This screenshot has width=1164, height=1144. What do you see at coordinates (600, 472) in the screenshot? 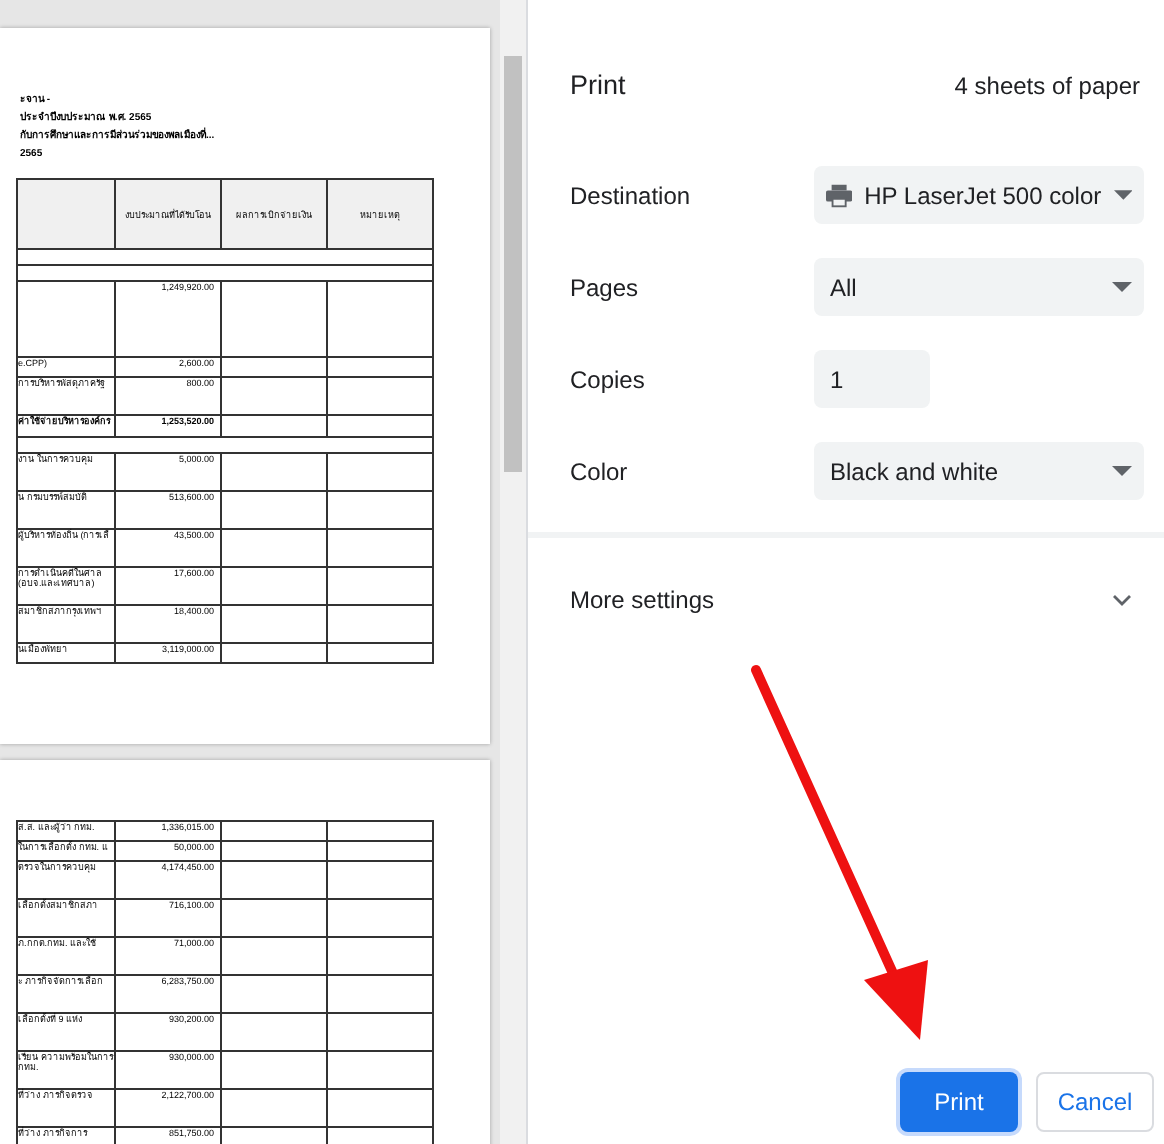
I see `setting-label: Color` at bounding box center [600, 472].